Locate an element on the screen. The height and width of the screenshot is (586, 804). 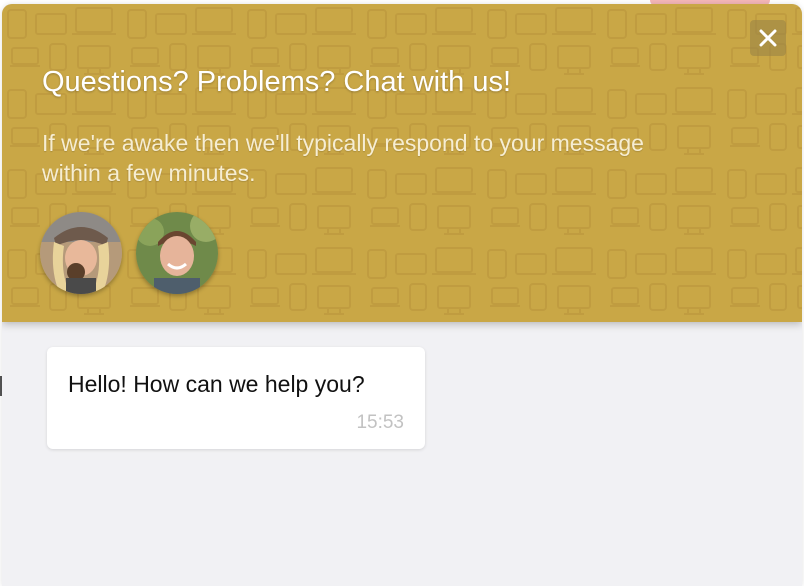
close-button is located at coordinates (768, 38).